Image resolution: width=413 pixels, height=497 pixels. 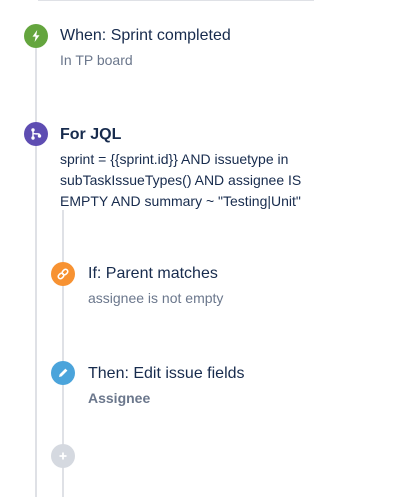 I want to click on top-divider, so click(x=176, y=0).